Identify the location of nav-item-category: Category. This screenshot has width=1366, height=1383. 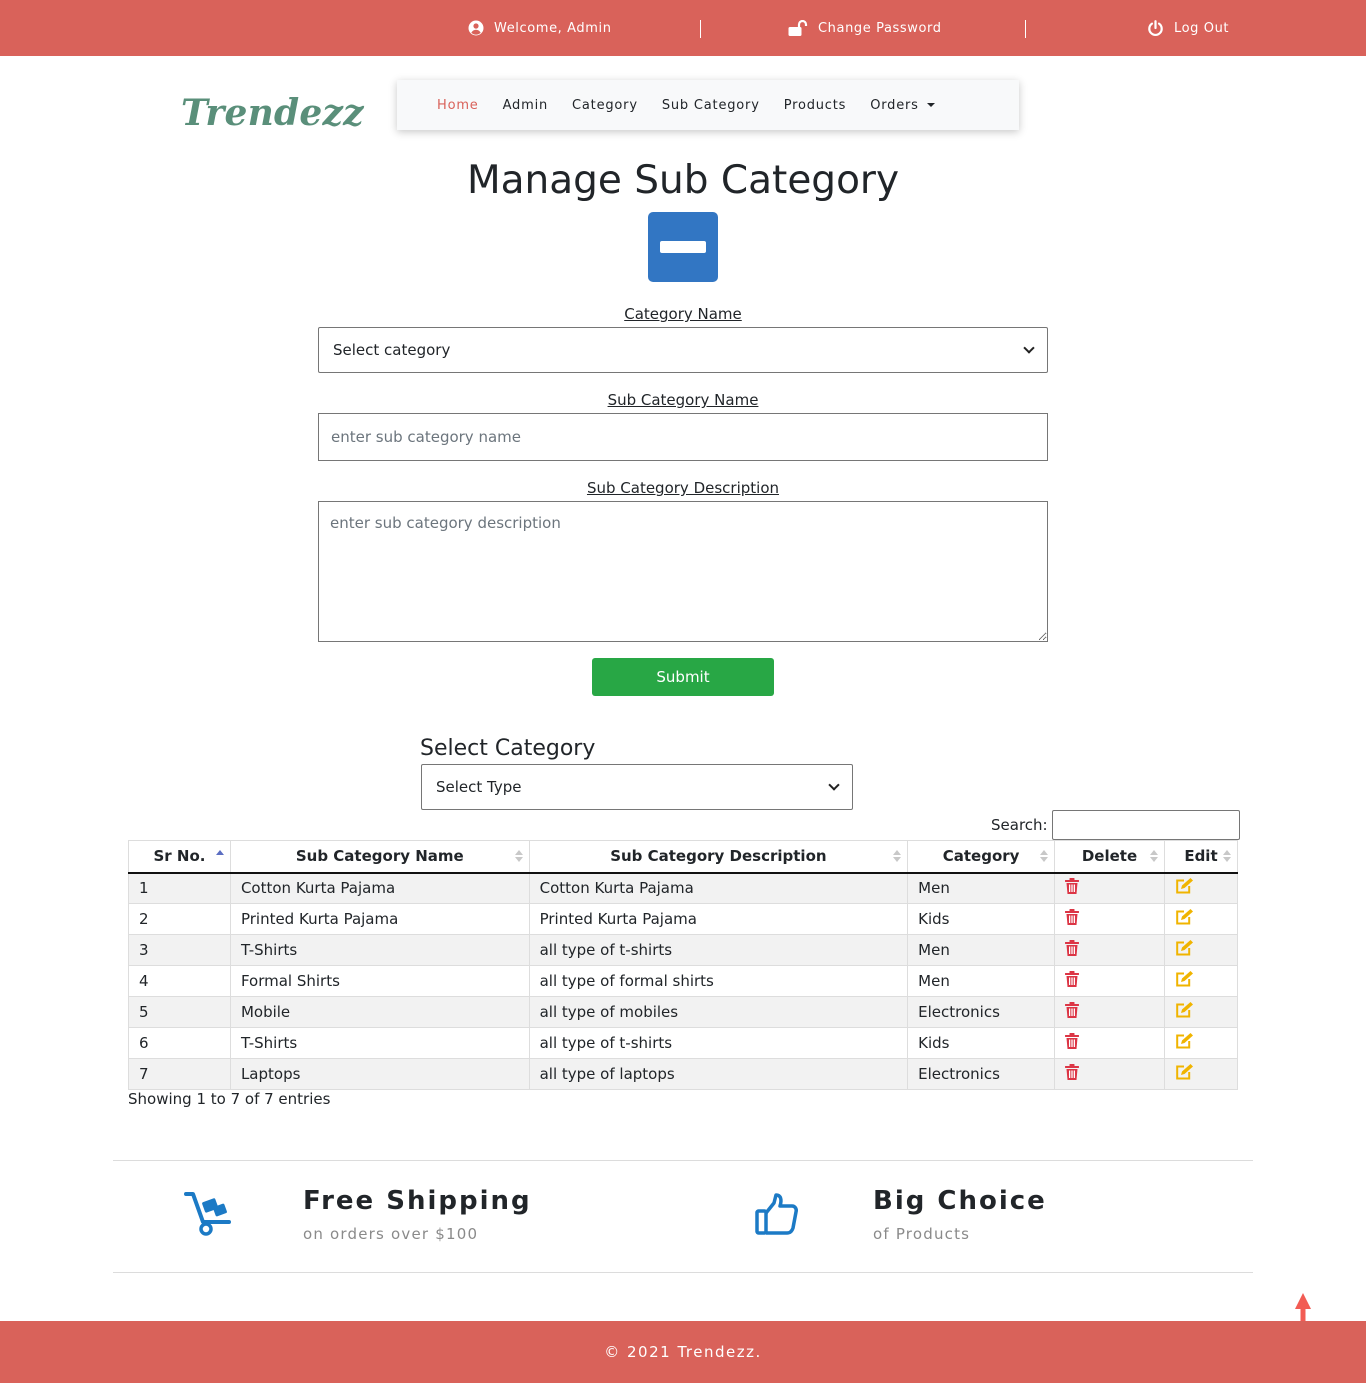
(605, 105).